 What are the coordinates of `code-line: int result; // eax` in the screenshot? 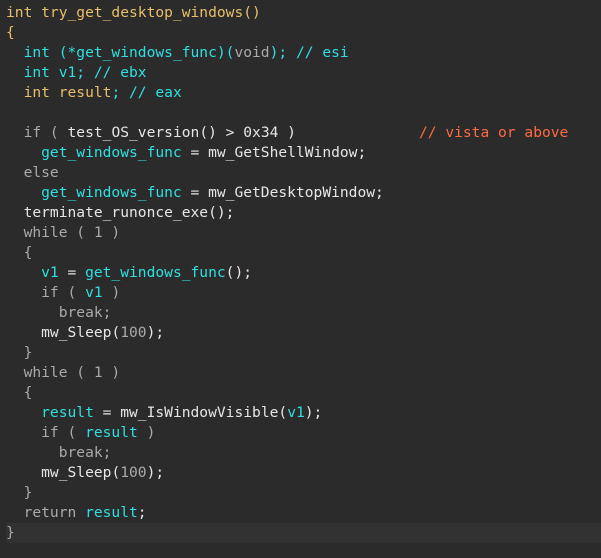 It's located at (303, 93).